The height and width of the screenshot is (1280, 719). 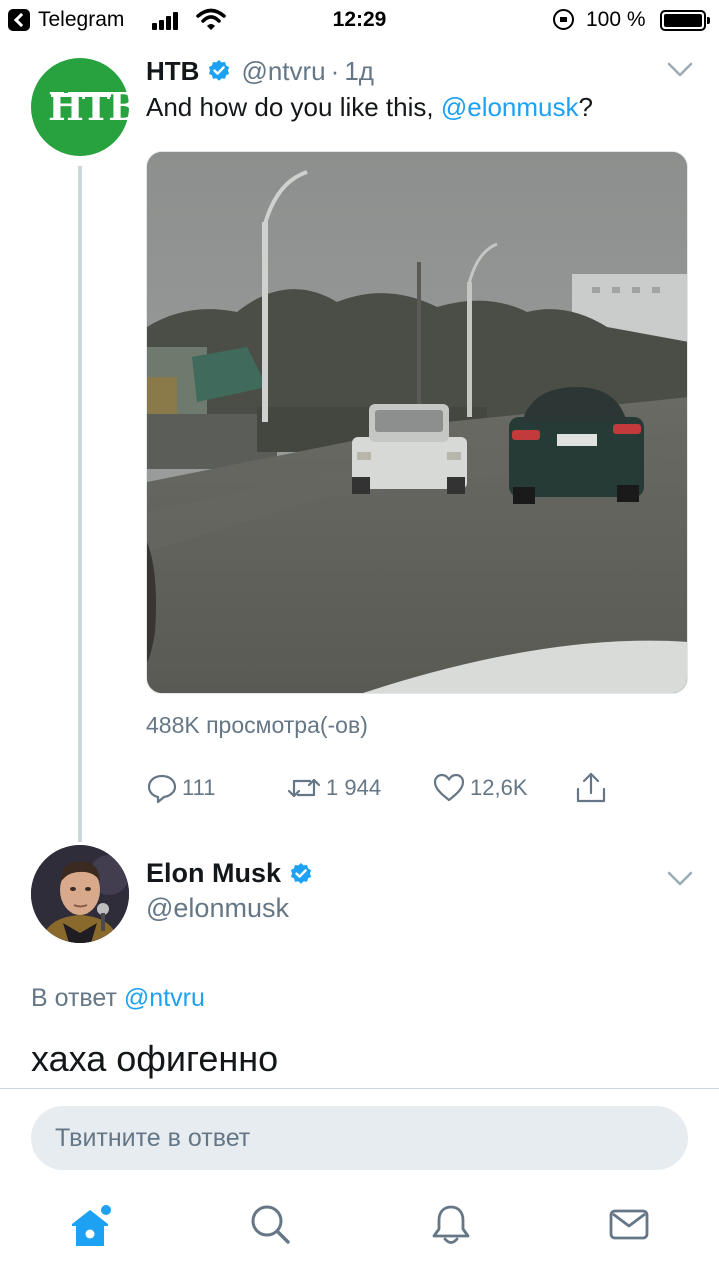 I want to click on reply-author-name: Elon Musk, so click(x=213, y=873).